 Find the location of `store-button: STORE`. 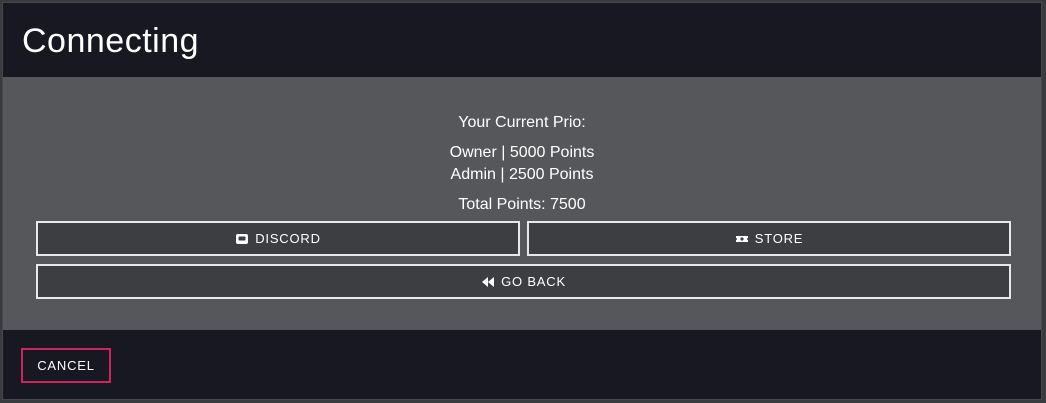

store-button: STORE is located at coordinates (769, 238).